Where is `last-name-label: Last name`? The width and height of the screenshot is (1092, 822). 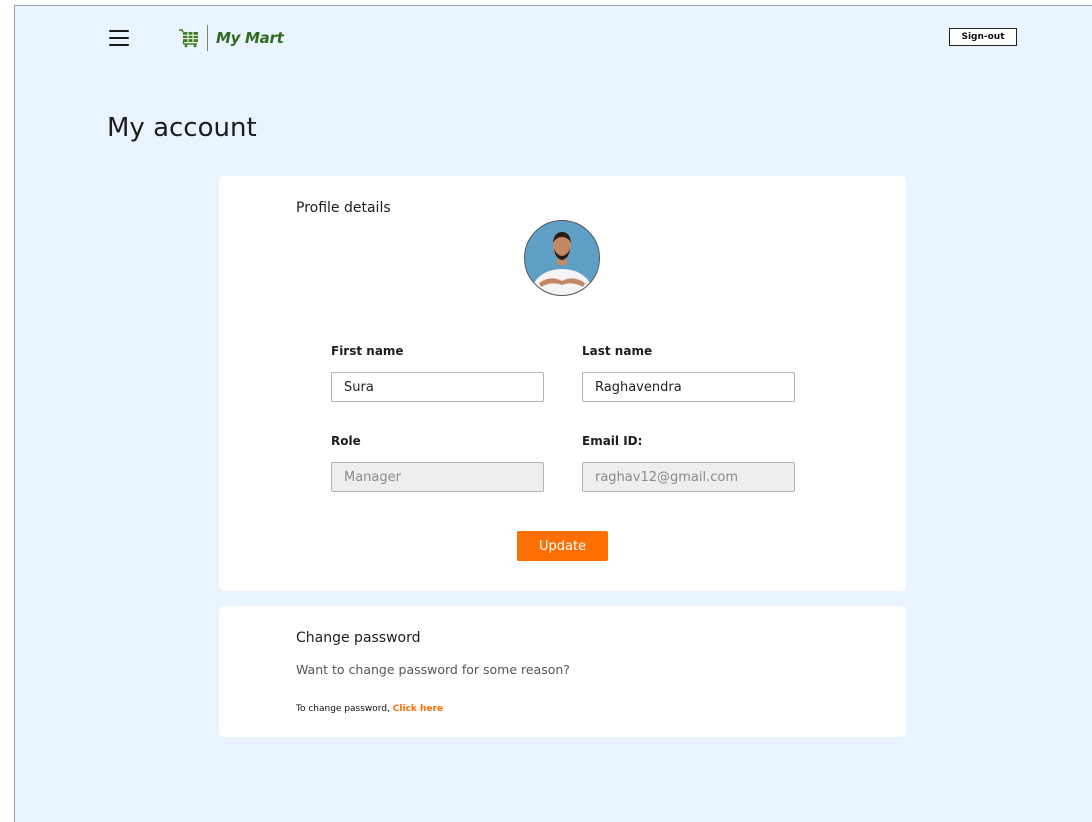
last-name-label: Last name is located at coordinates (617, 351).